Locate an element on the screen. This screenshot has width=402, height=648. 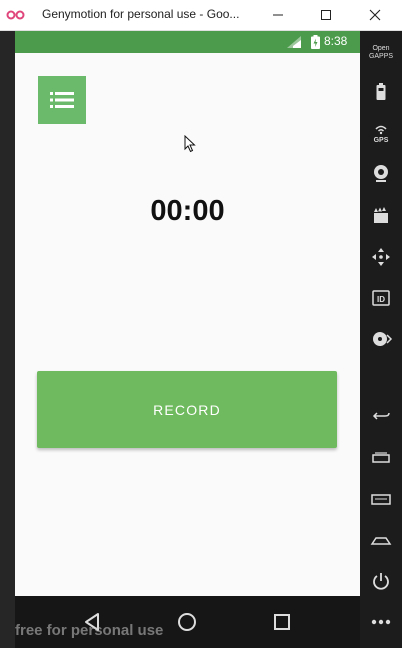
back-icon is located at coordinates (381, 416).